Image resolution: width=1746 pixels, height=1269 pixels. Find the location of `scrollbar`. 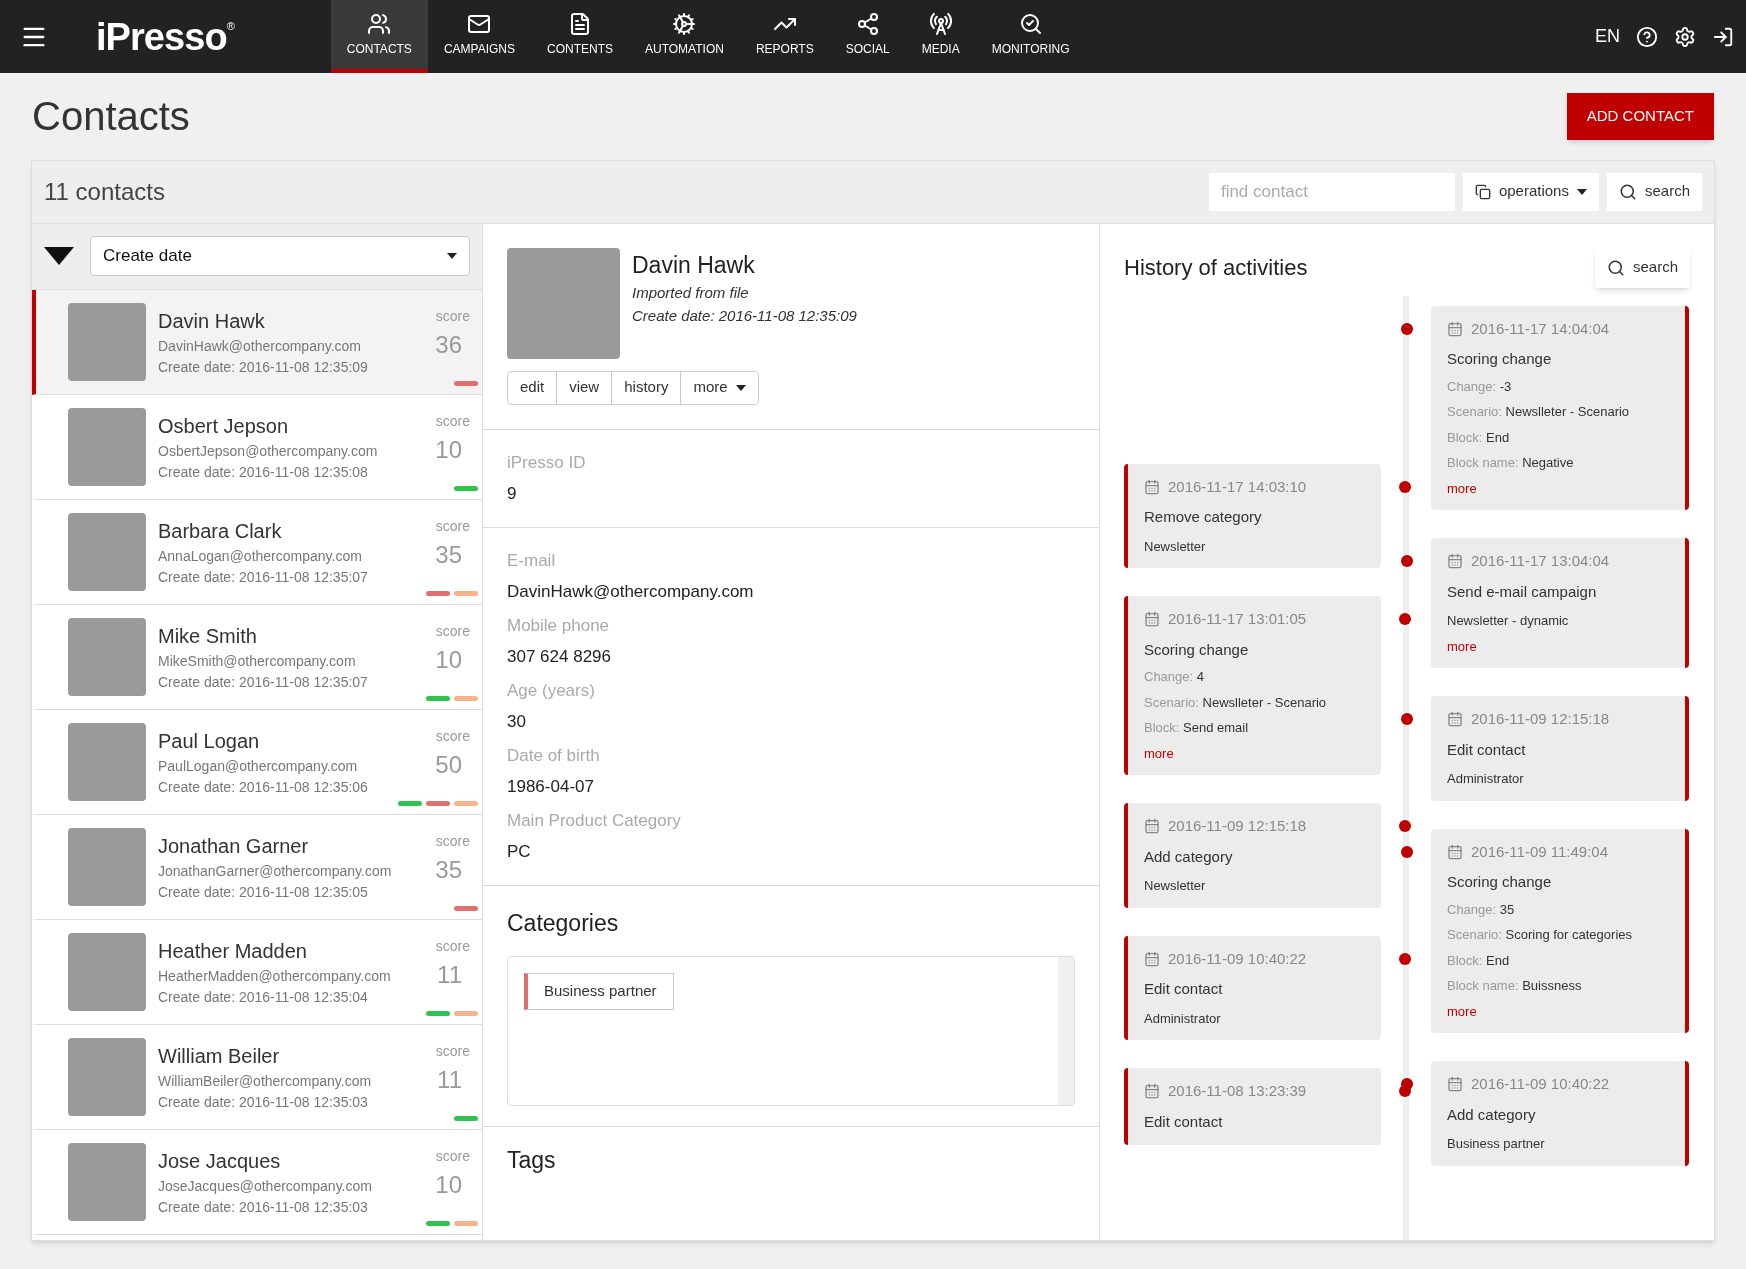

scrollbar is located at coordinates (1066, 1031).